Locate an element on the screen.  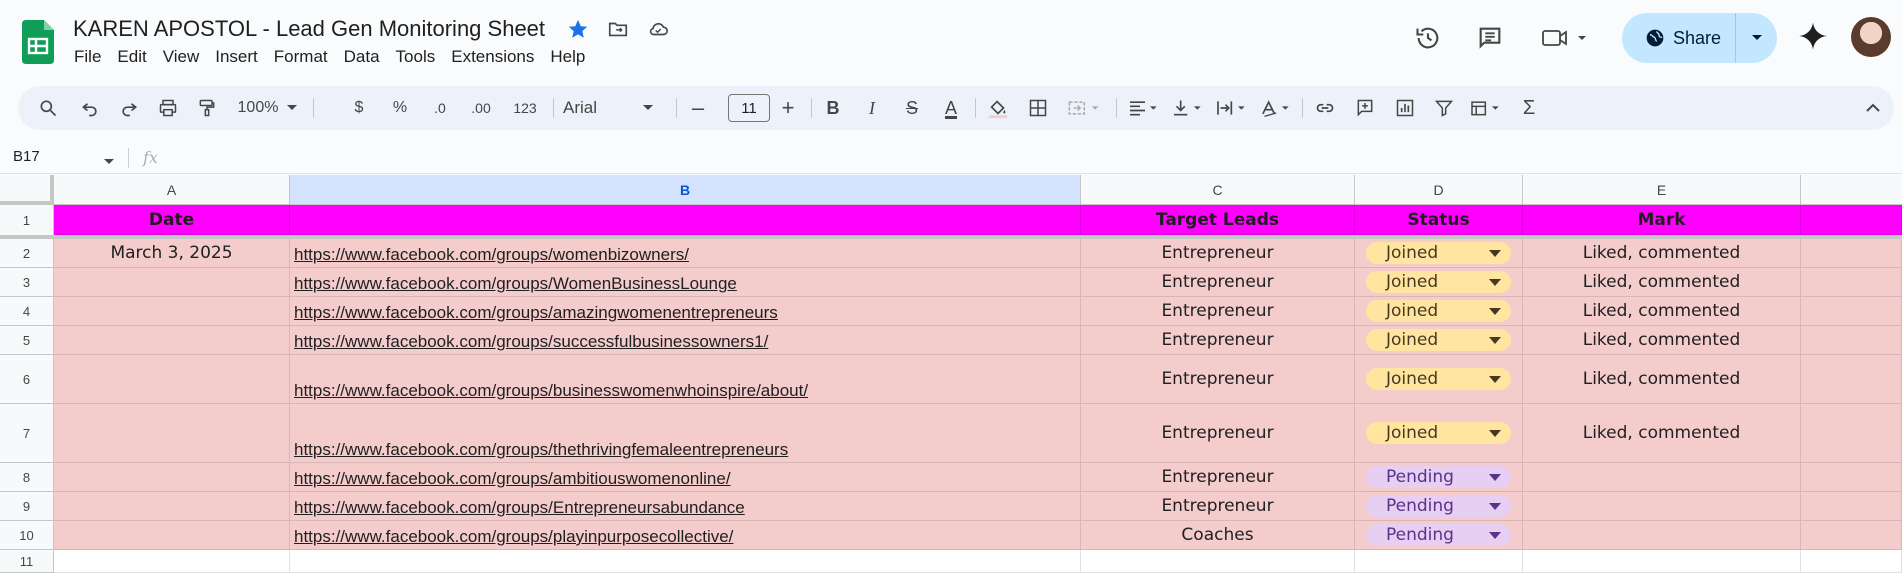
text-rotation-icon is located at coordinates (1277, 108).